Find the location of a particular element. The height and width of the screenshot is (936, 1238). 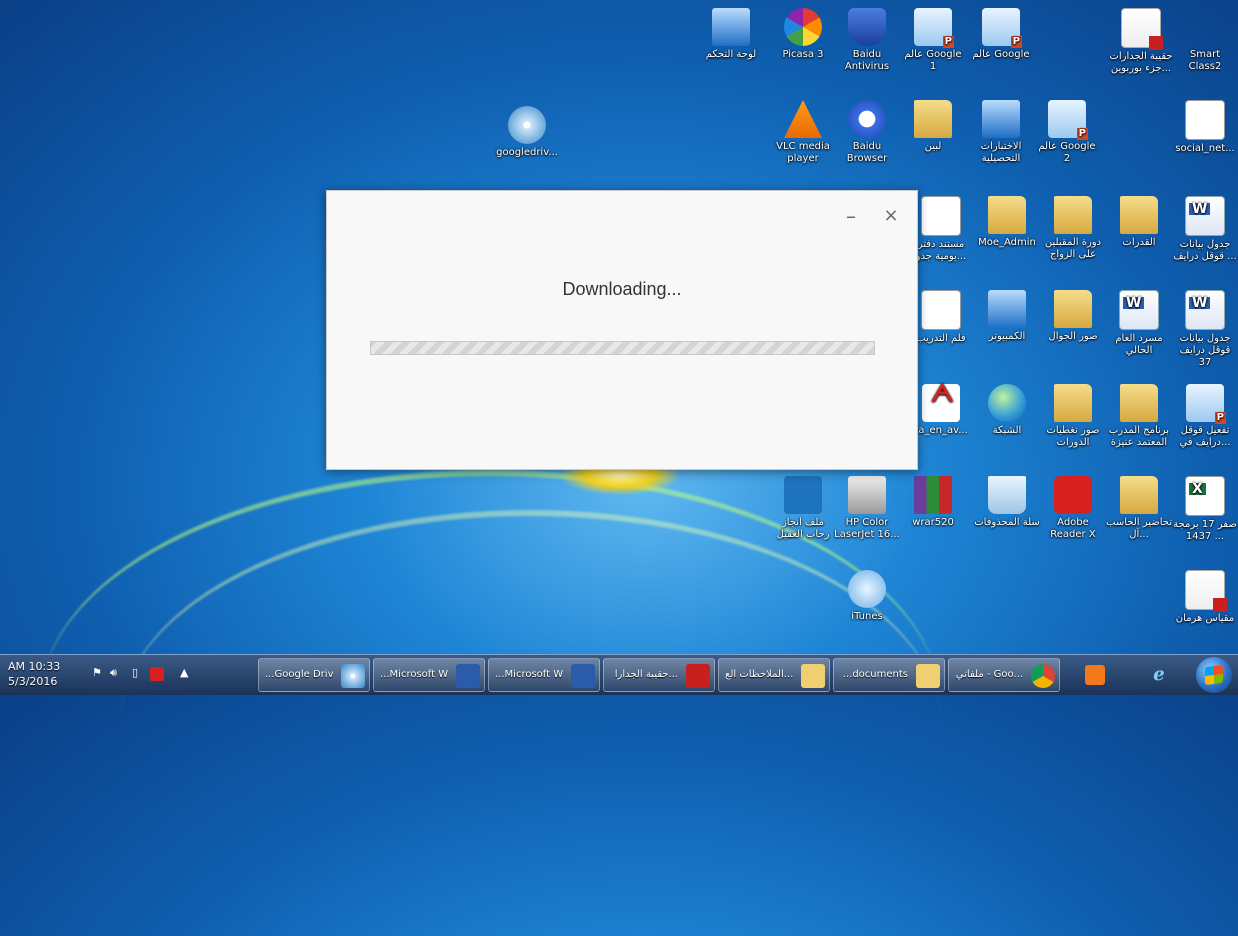

desktop-icon: دورة المقبلين على الزواج is located at coordinates (1073, 228).